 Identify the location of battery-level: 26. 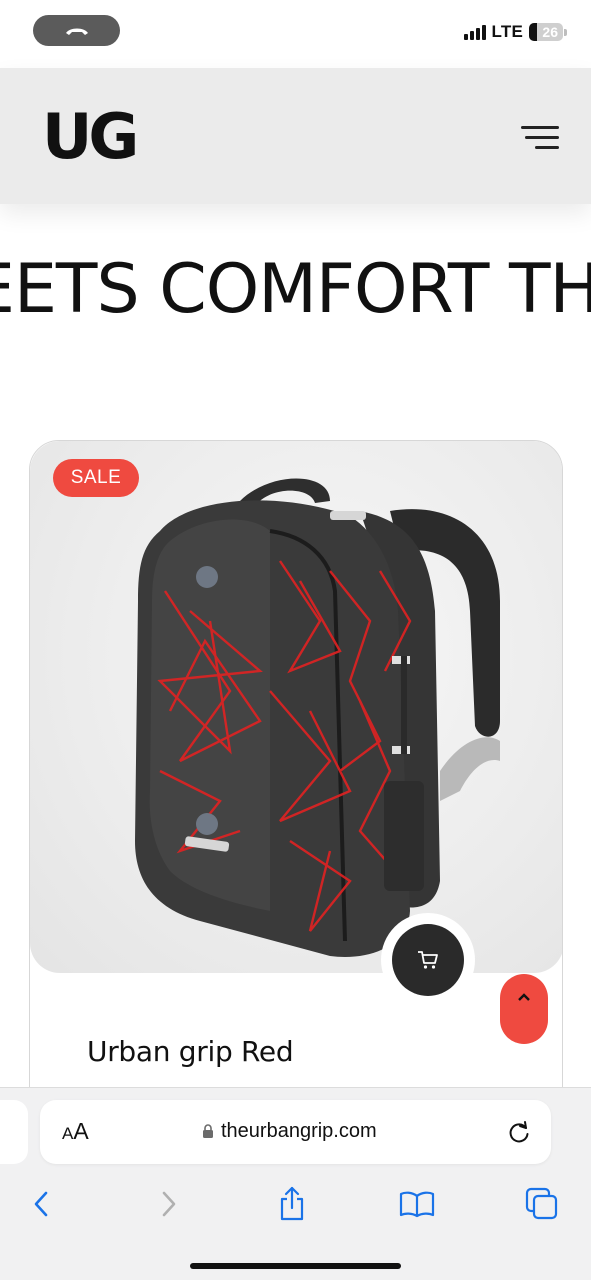
(550, 32).